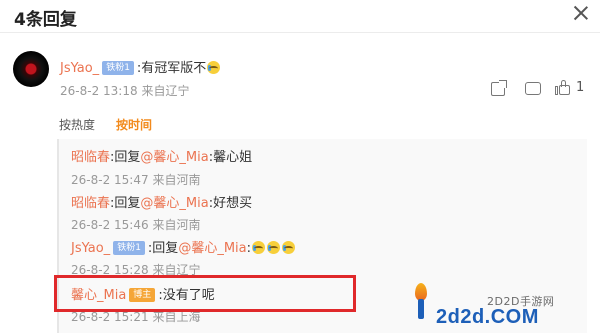  Describe the element at coordinates (230, 157) in the screenshot. I see `reply-text: :馨心姐` at that location.